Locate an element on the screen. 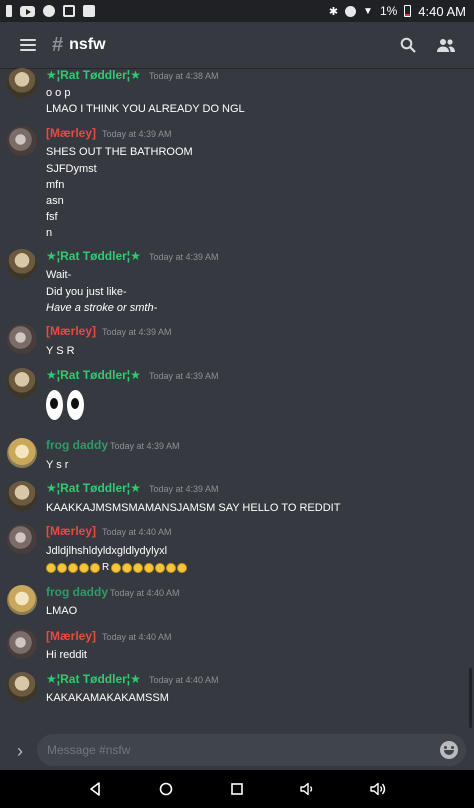 This screenshot has width=474, height=808. home-icon is located at coordinates (166, 789).